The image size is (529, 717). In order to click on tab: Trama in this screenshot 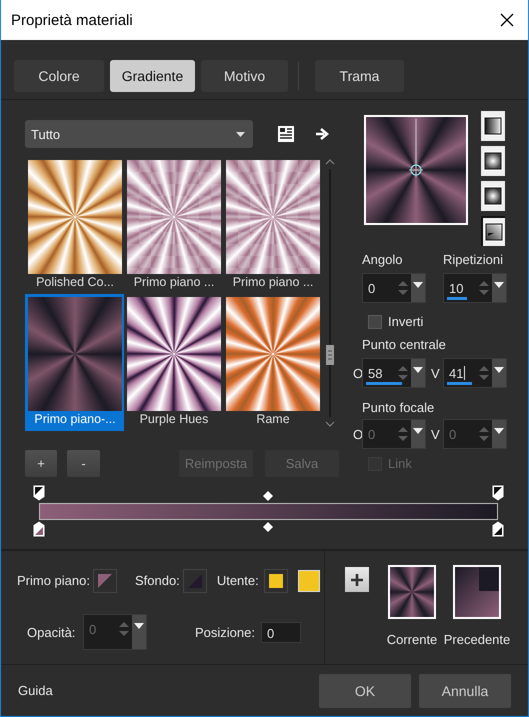, I will do `click(359, 76)`.